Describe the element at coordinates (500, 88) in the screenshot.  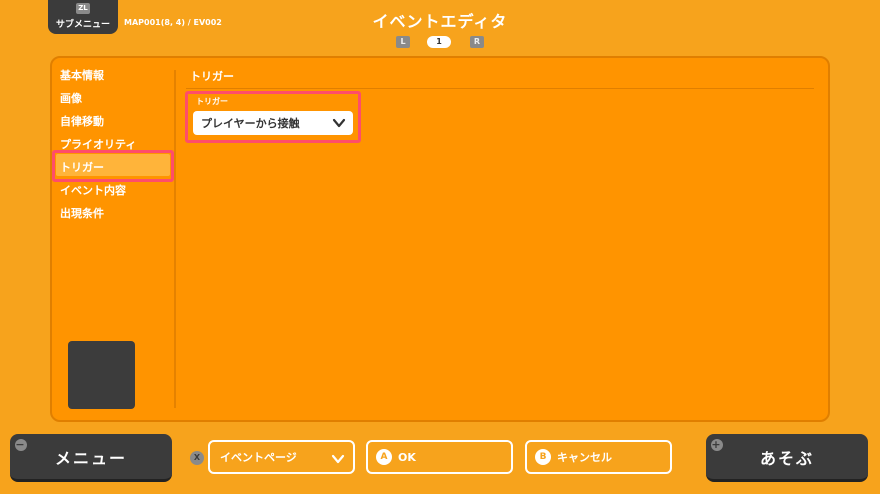
I see `section-divider` at that location.